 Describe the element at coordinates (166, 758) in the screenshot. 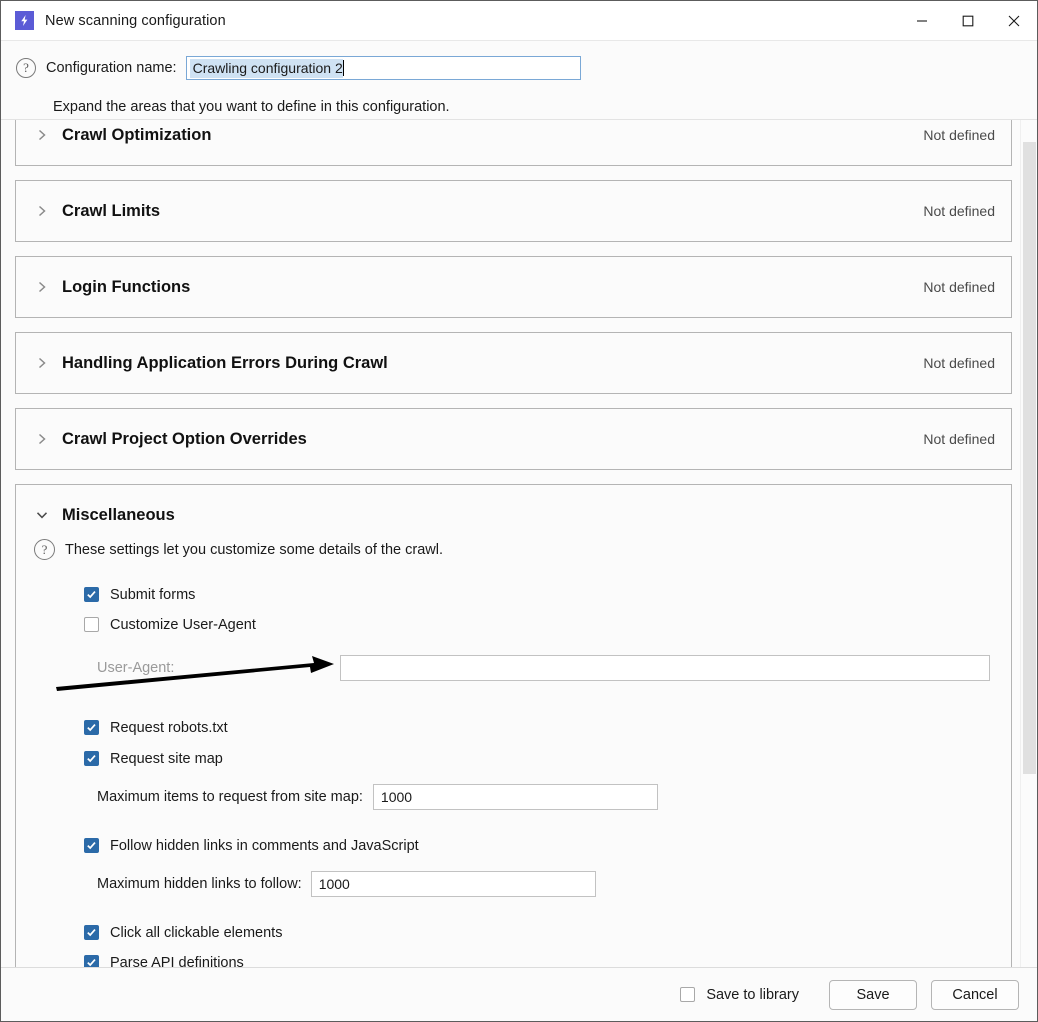

I see `checkbox-label: Request site map` at that location.